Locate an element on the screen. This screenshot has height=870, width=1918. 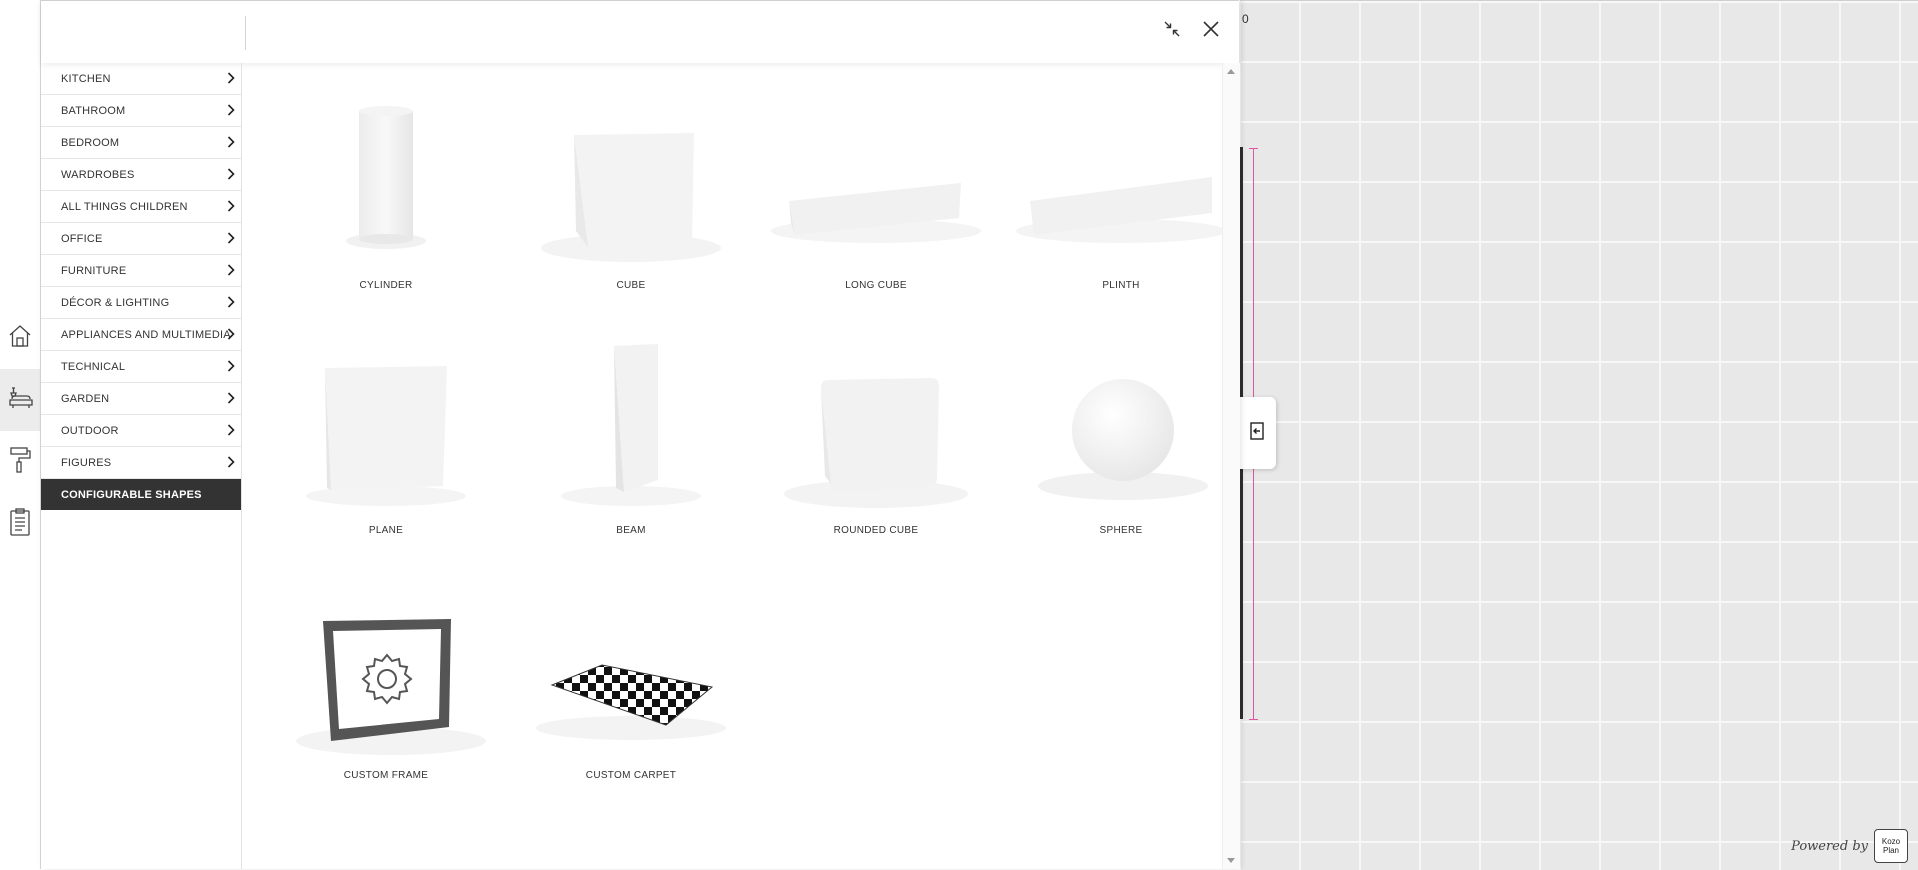
minimize-icon is located at coordinates (1172, 31).